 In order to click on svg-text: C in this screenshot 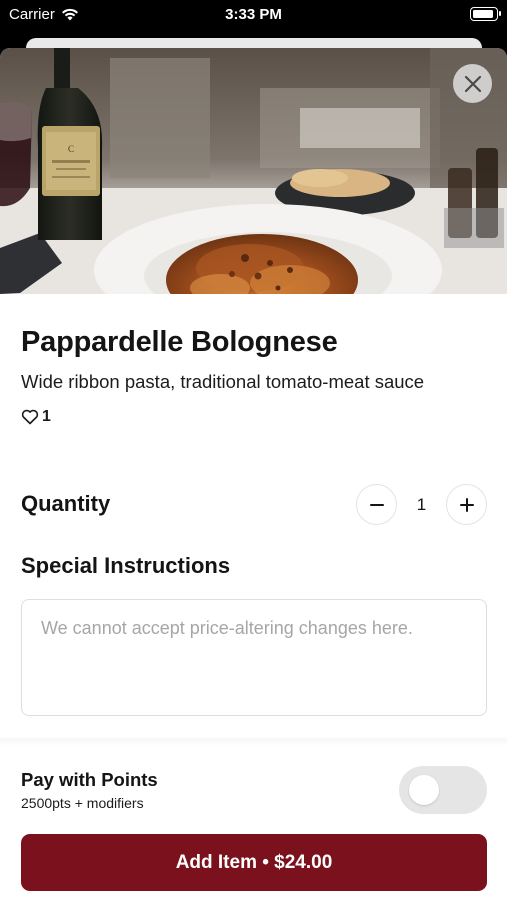, I will do `click(71, 149)`.